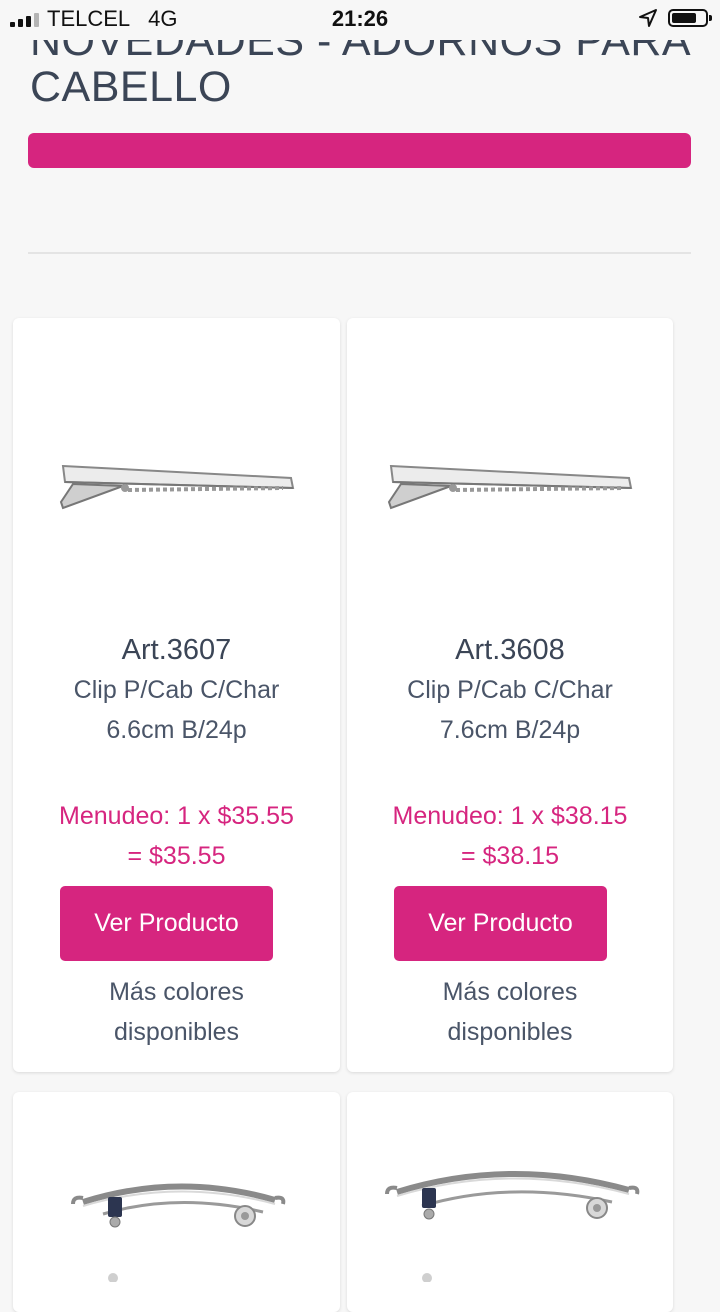 The width and height of the screenshot is (720, 1312). What do you see at coordinates (176, 730) in the screenshot?
I see `product-description-line: 6.6cm B/24p` at bounding box center [176, 730].